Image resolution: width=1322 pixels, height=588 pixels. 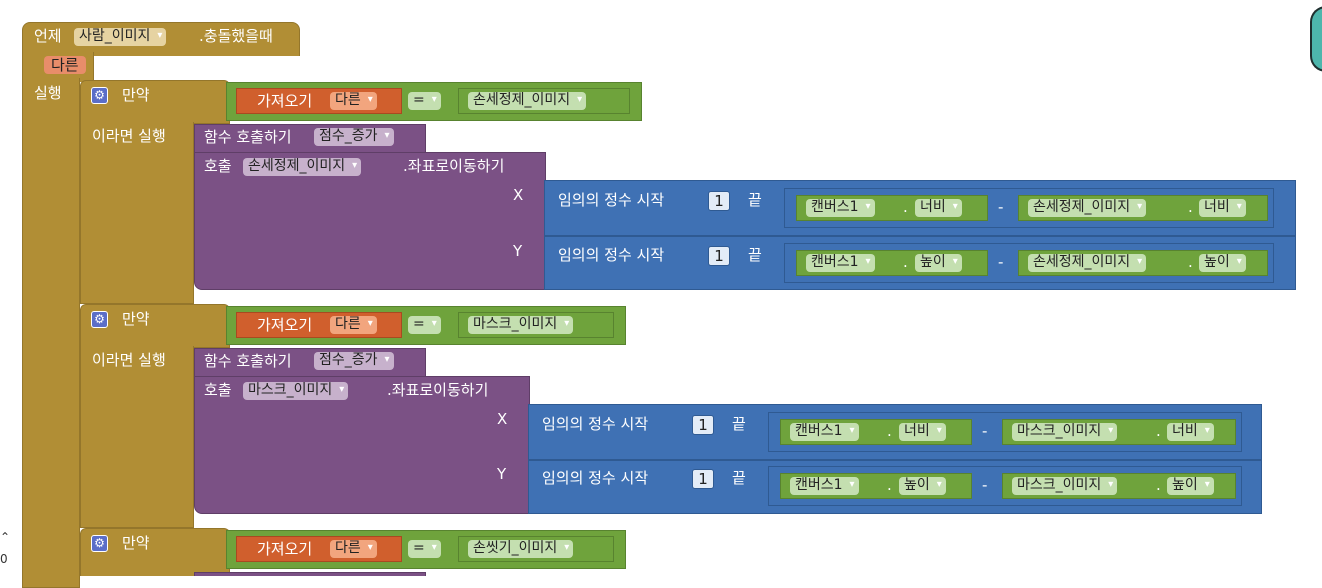 What do you see at coordinates (285, 325) in the screenshot?
I see `get-label-2: 가져오기` at bounding box center [285, 325].